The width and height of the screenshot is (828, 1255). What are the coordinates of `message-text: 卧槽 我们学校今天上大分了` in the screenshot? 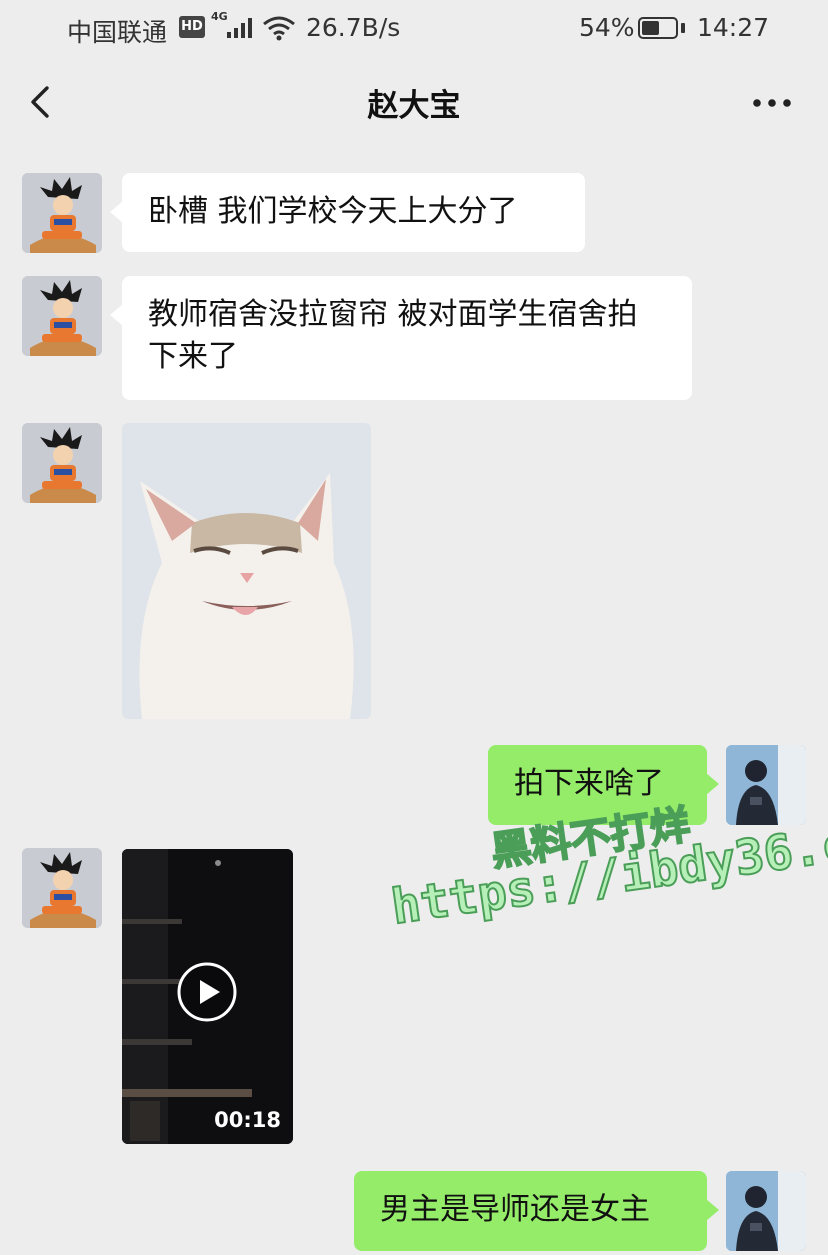 It's located at (333, 211).